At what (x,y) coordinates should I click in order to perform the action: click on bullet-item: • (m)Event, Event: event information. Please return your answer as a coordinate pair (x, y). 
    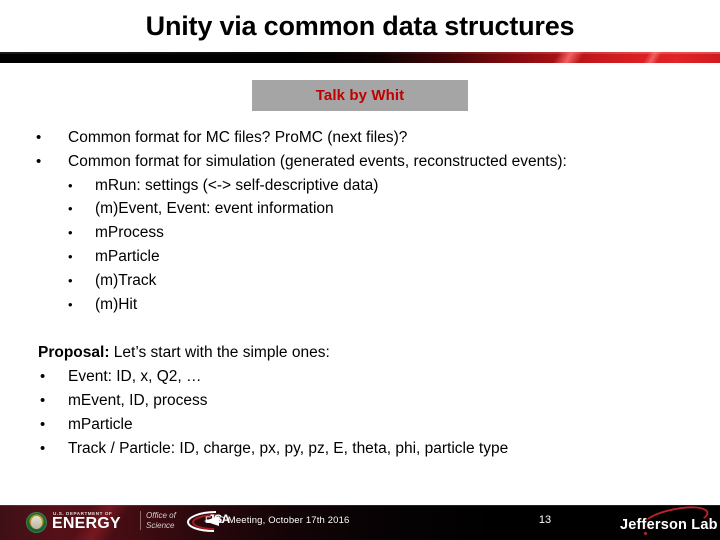
    Looking at the image, I should click on (394, 209).